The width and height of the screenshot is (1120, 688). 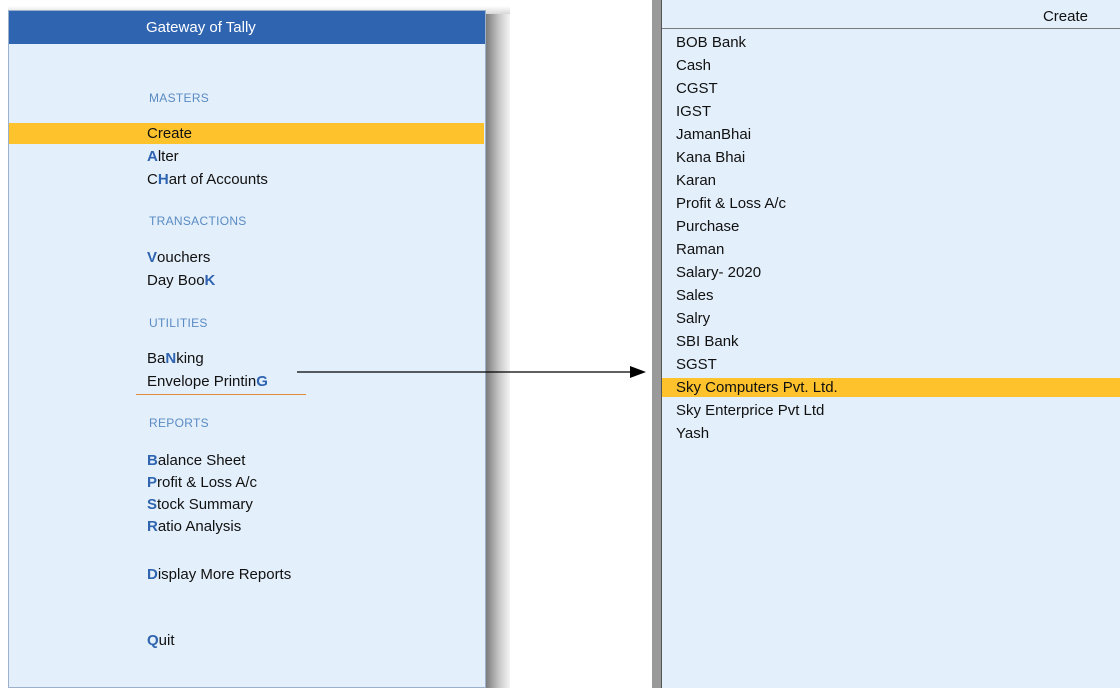 What do you see at coordinates (891, 157) in the screenshot?
I see `ledger-list-item: Kana Bhai` at bounding box center [891, 157].